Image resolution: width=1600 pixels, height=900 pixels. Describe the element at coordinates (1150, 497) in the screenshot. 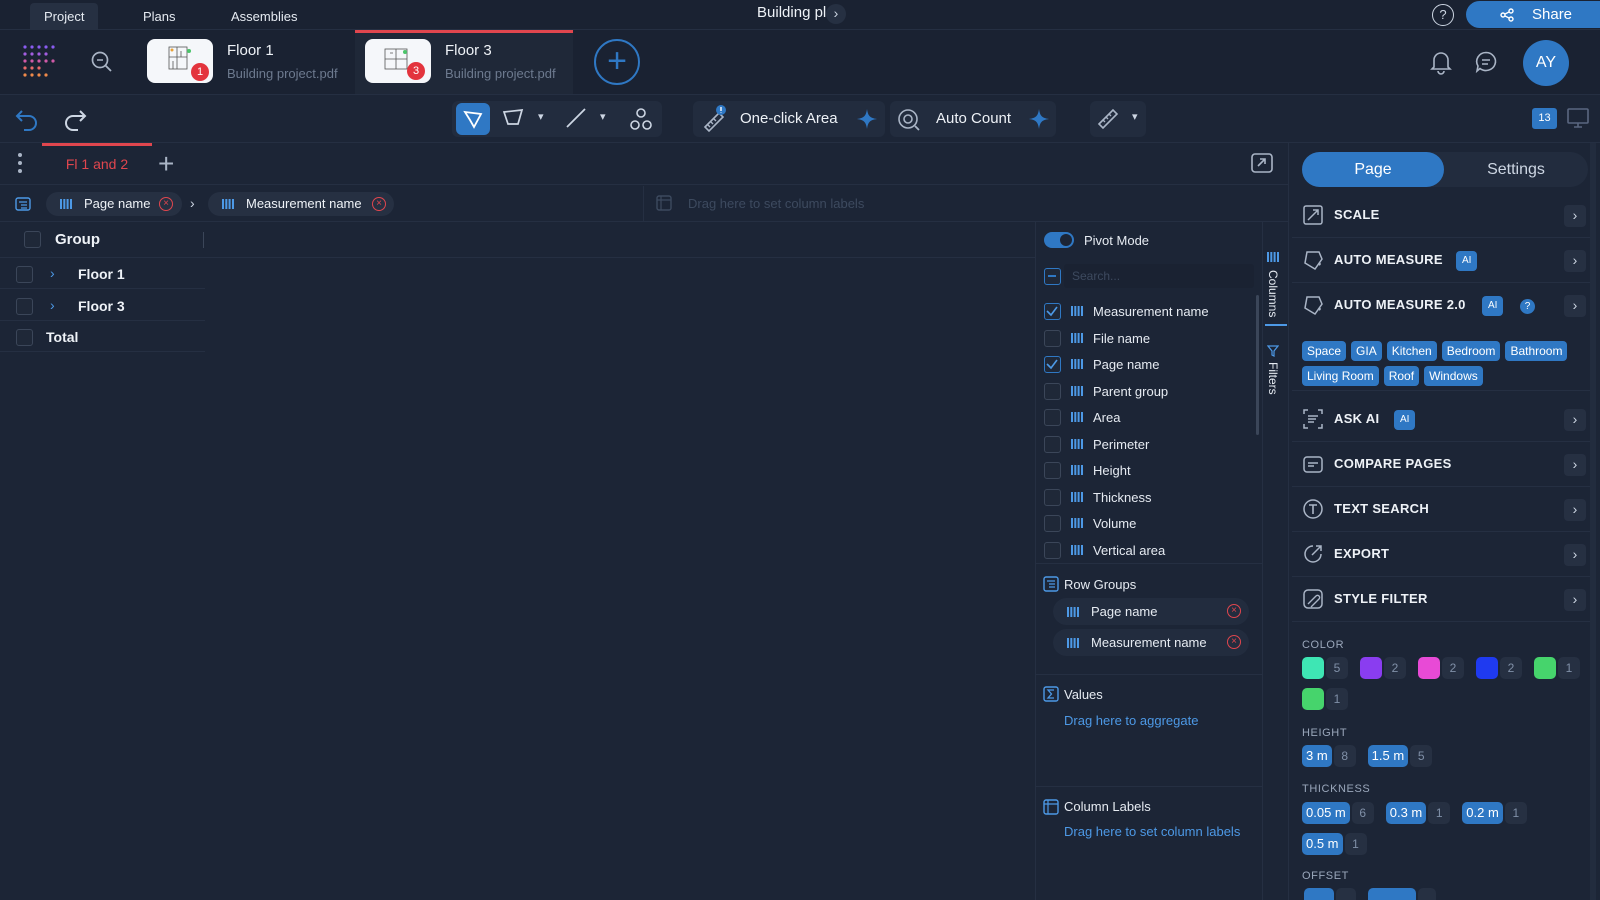

I see `column-item: Thickness` at that location.